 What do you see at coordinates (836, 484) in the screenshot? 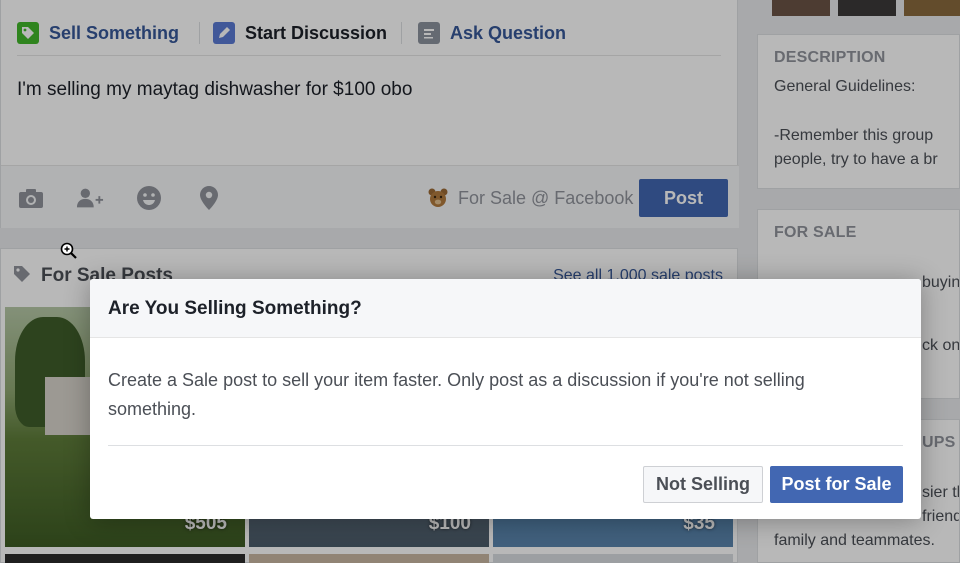
I see `post-for-sale-button: Post for Sale` at bounding box center [836, 484].